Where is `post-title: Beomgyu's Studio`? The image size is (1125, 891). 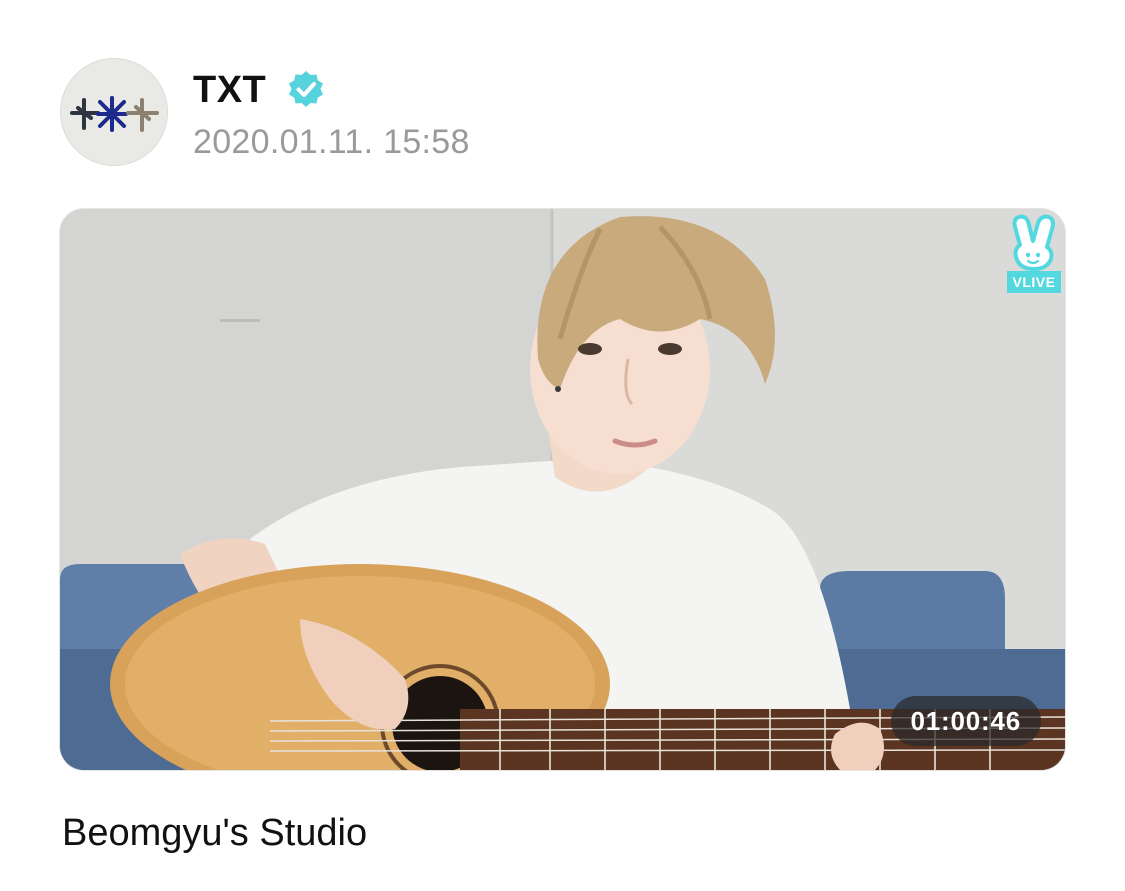
post-title: Beomgyu's Studio is located at coordinates (214, 833).